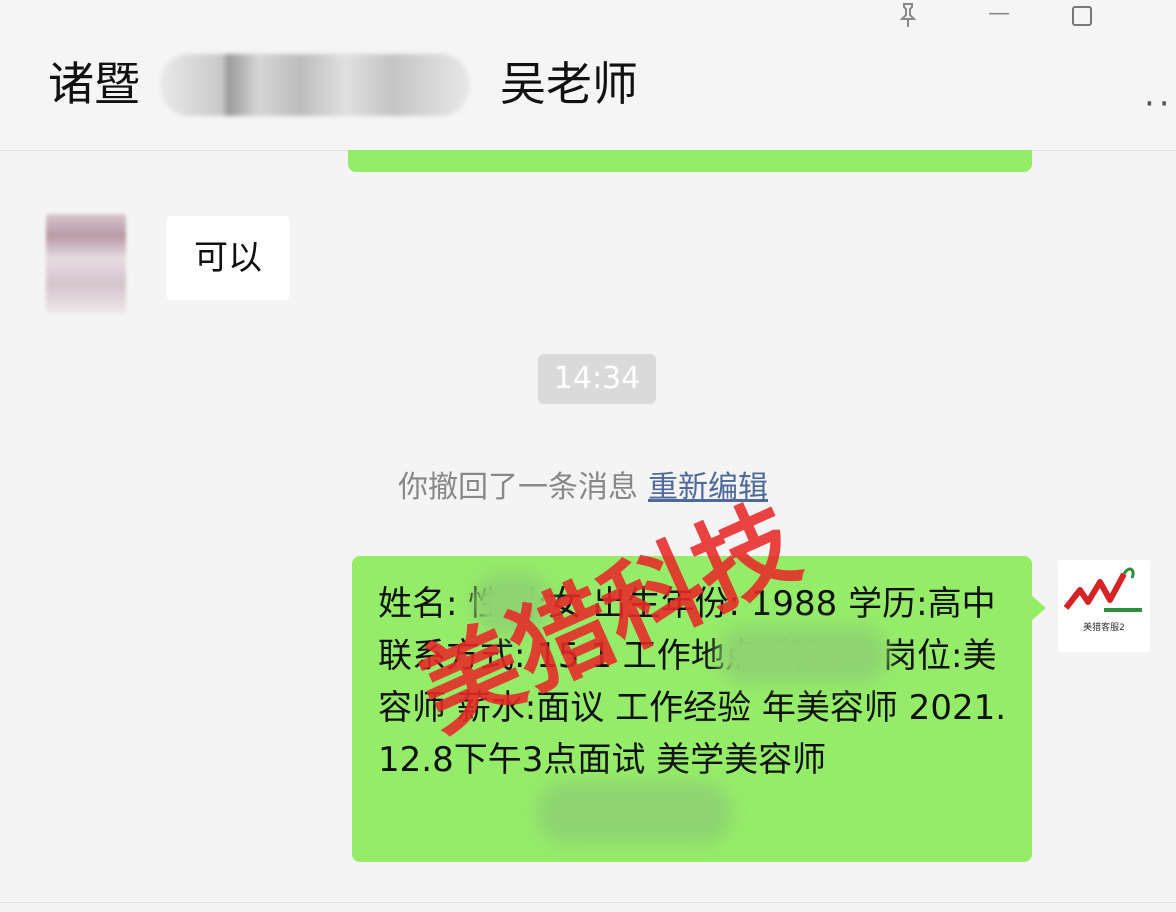  I want to click on recall-notice-text: 你撤回了一条消息, so click(518, 487).